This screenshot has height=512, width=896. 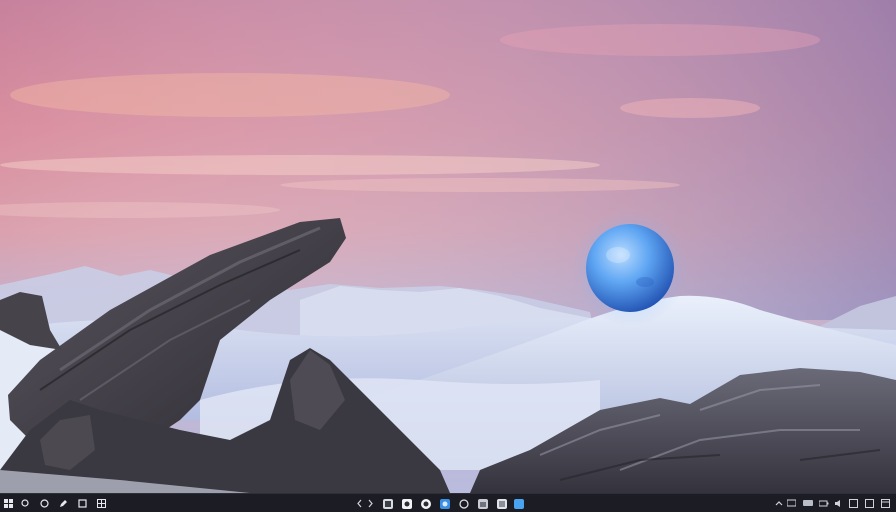 What do you see at coordinates (518, 503) in the screenshot?
I see `app-icon-blue` at bounding box center [518, 503].